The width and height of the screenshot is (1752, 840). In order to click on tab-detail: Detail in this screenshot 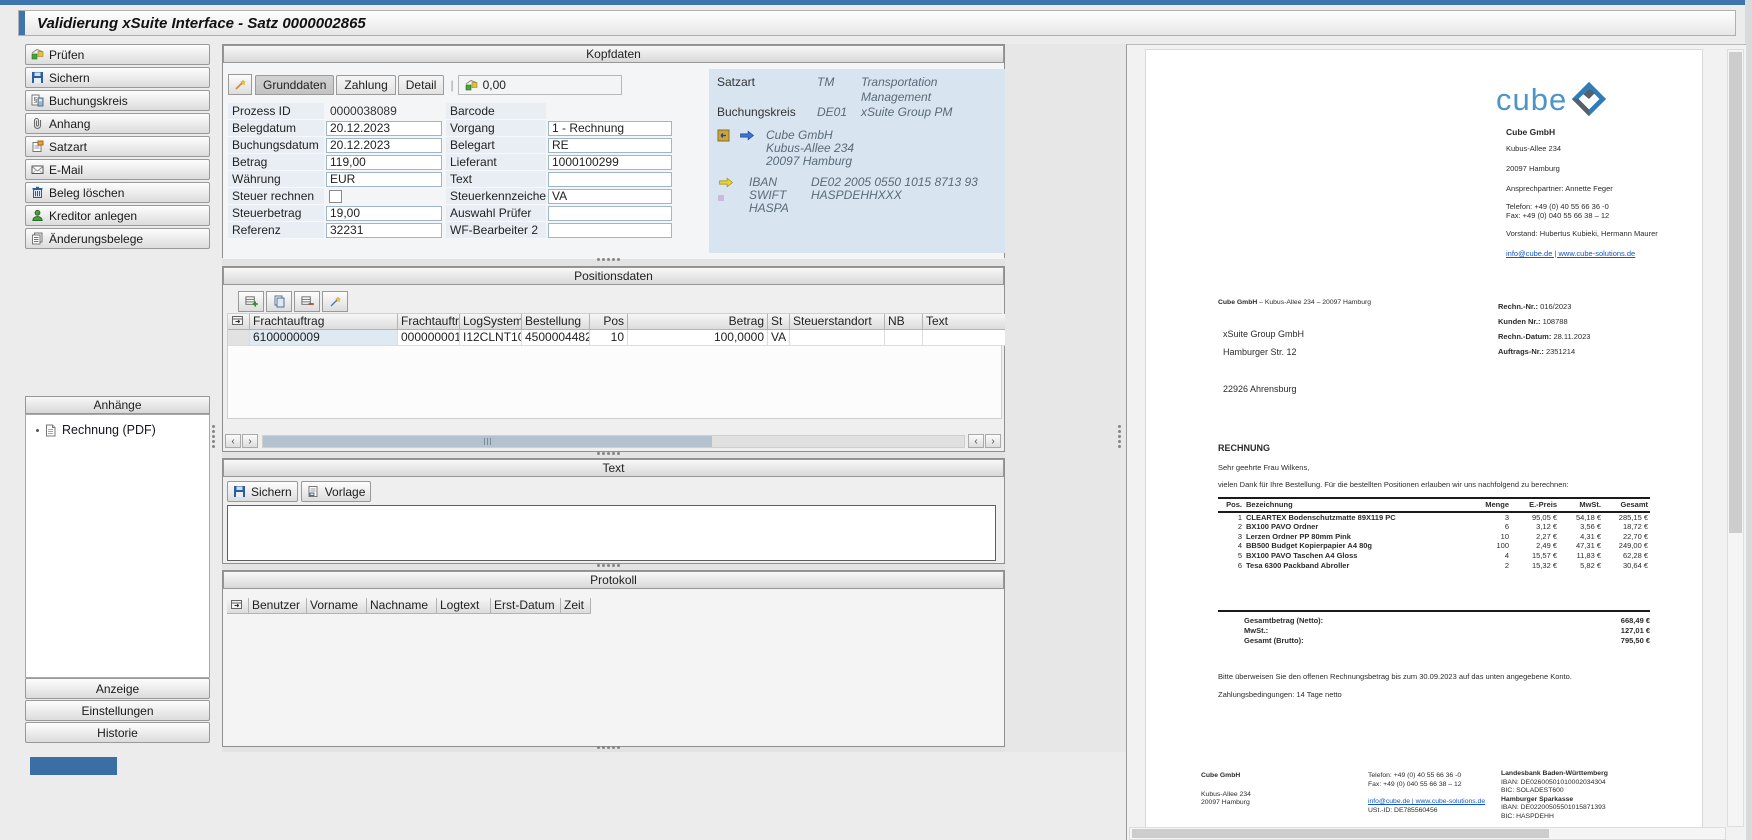, I will do `click(421, 85)`.